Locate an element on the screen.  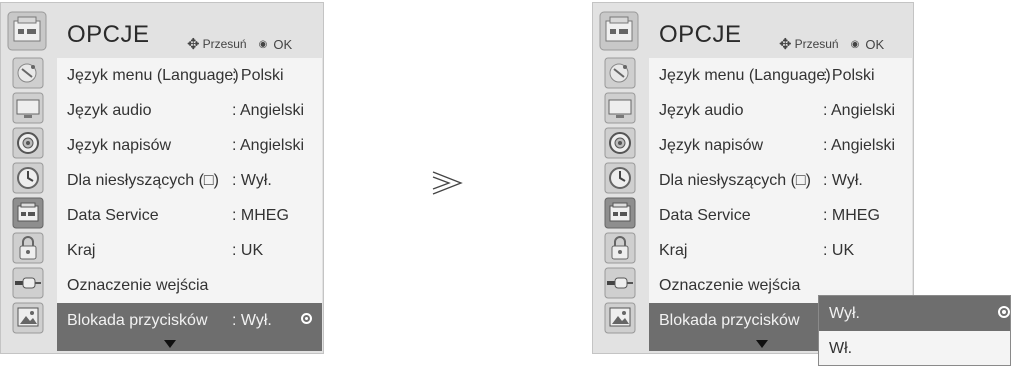
option-input-label: Oznaczenie wejścia is located at coordinates (189, 285).